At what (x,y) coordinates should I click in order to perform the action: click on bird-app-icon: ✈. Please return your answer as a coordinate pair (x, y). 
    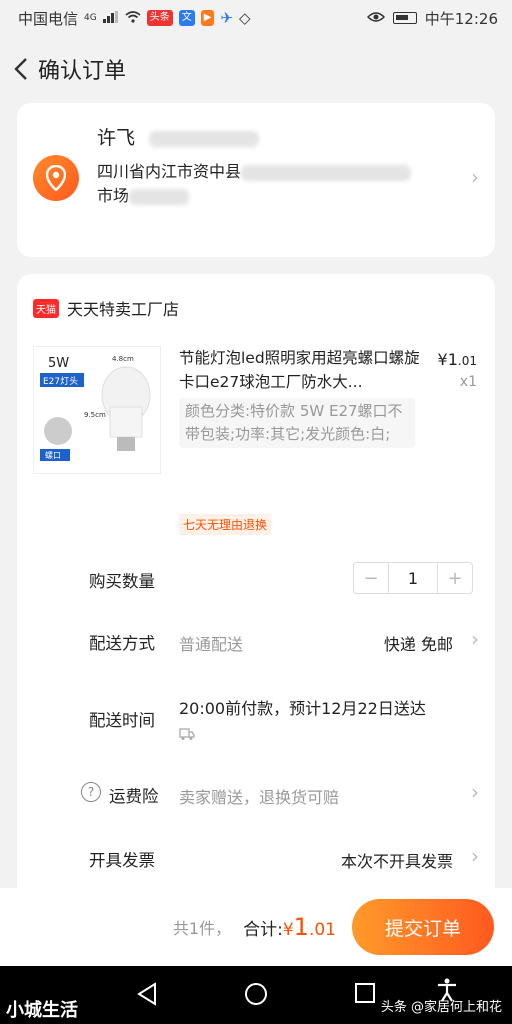
    Looking at the image, I should click on (226, 18).